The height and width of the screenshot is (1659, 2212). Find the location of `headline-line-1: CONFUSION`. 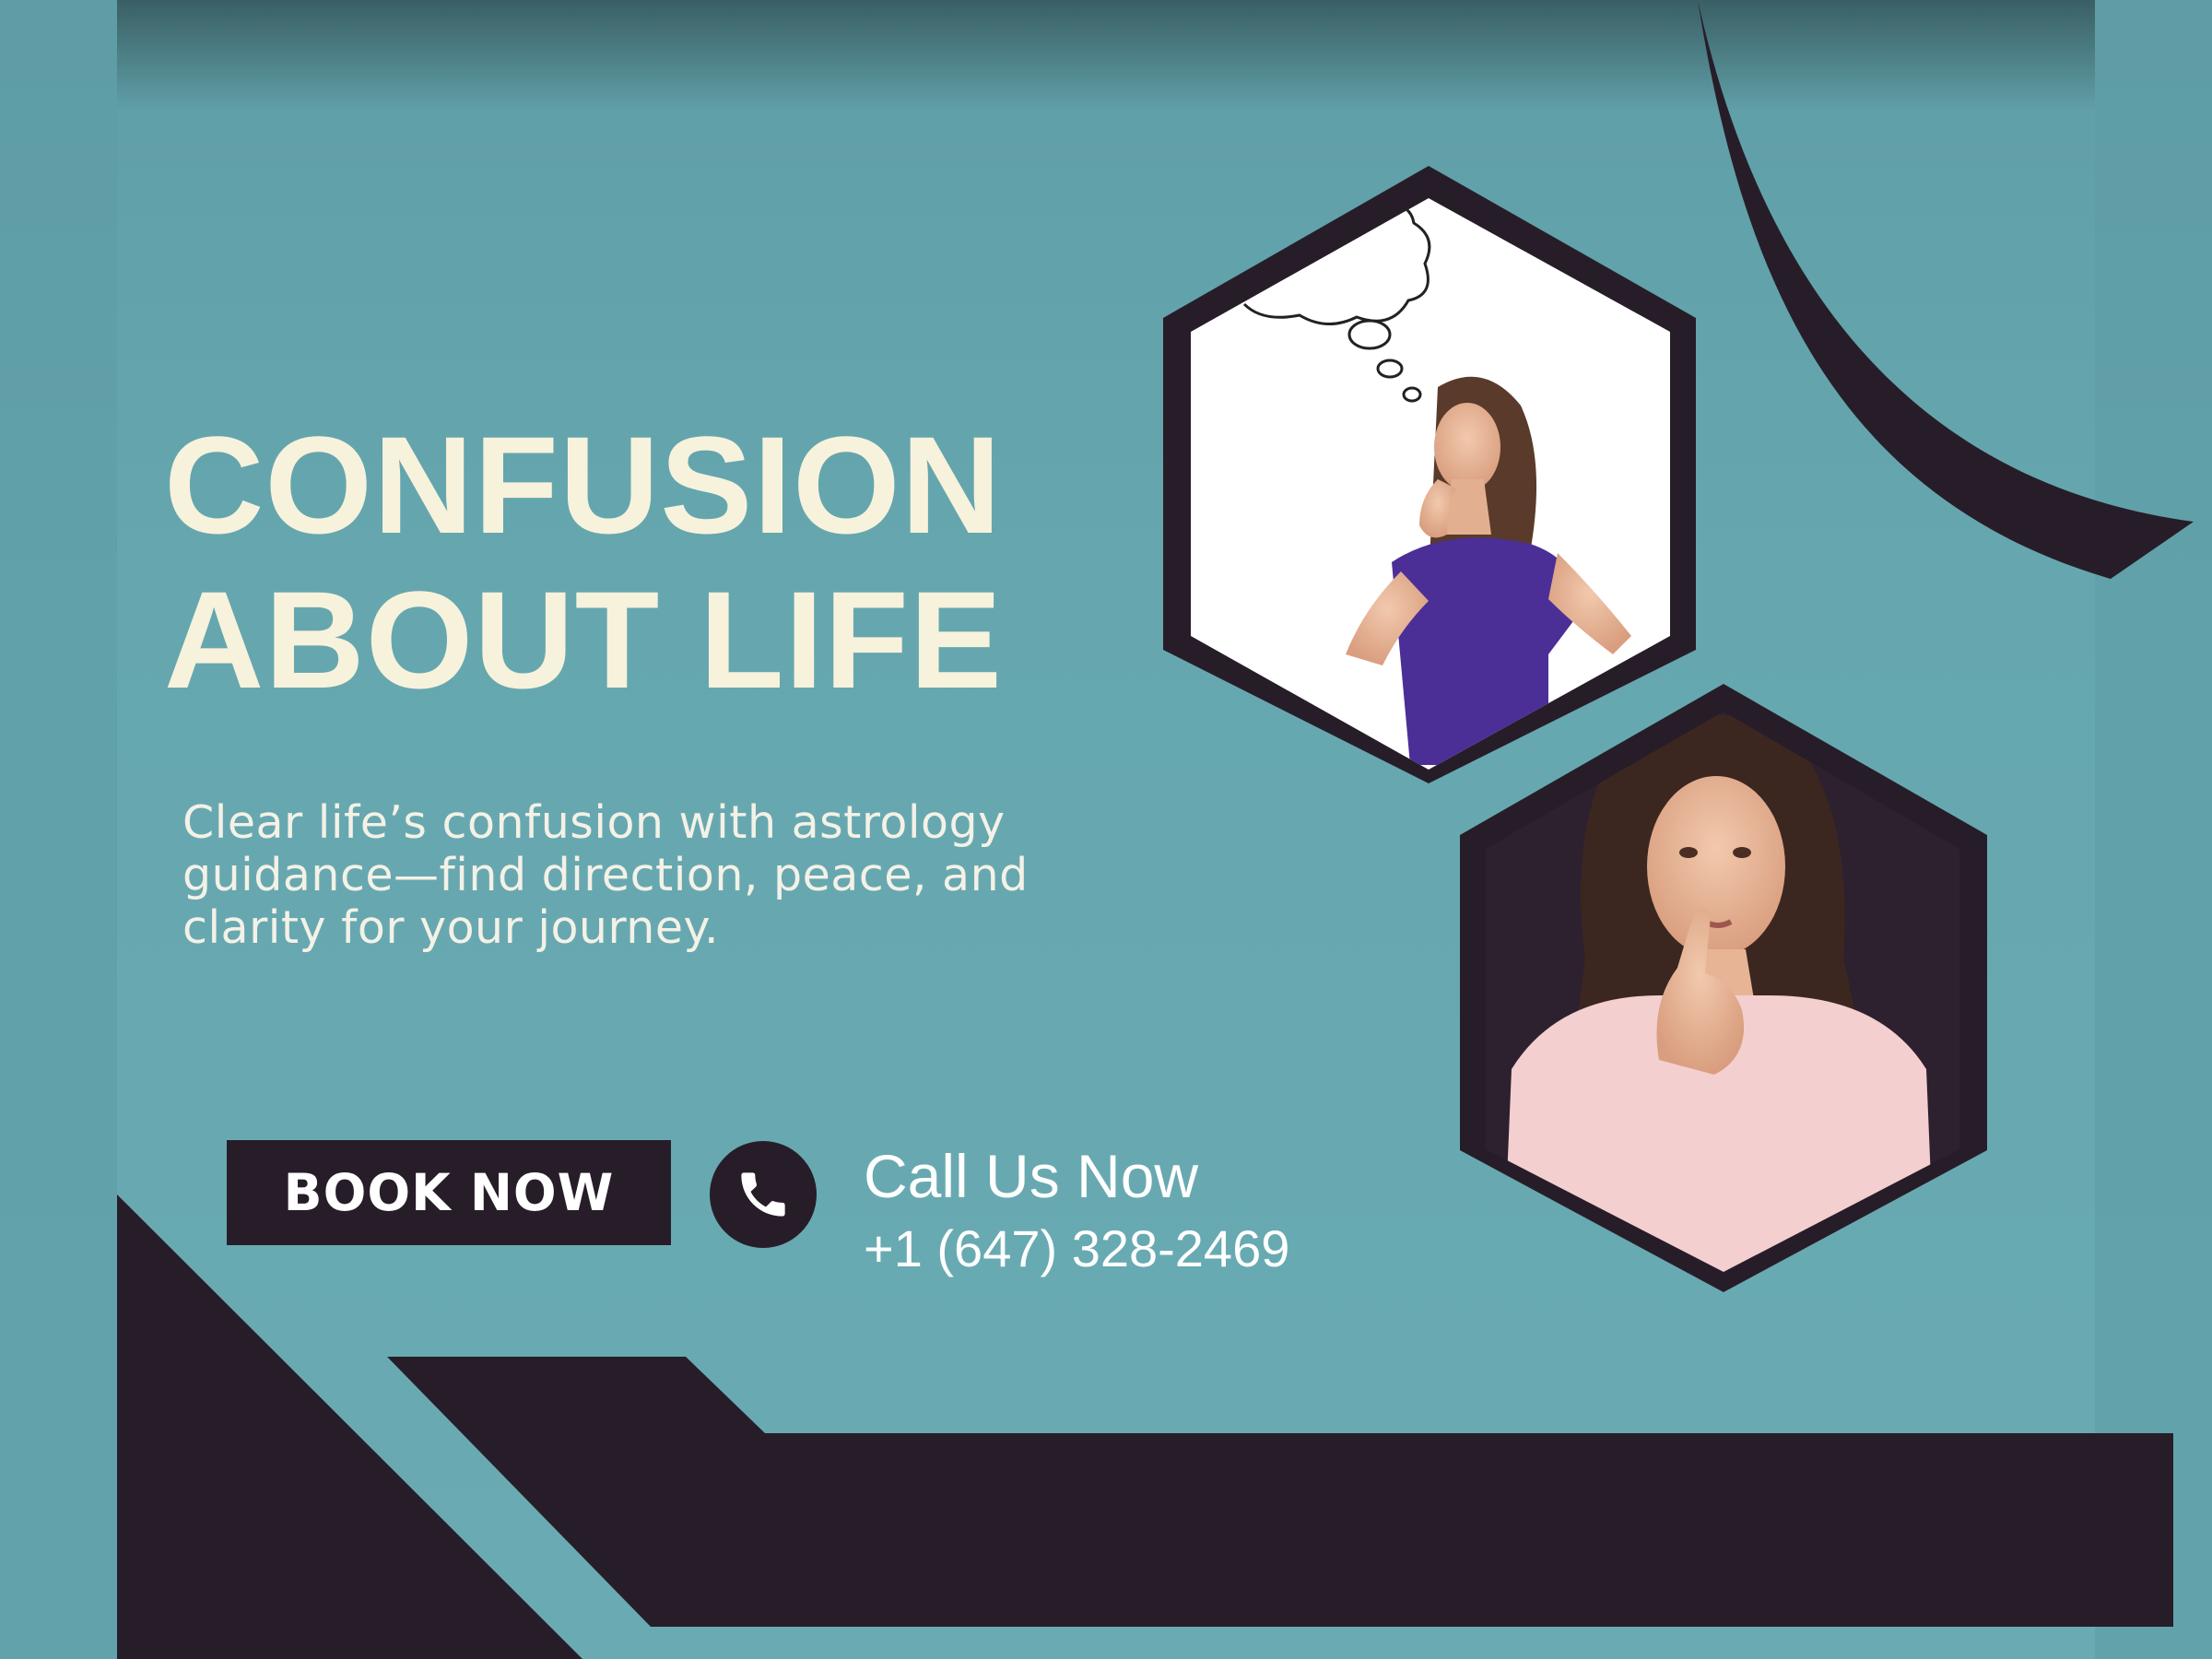

headline-line-1: CONFUSION is located at coordinates (583, 484).